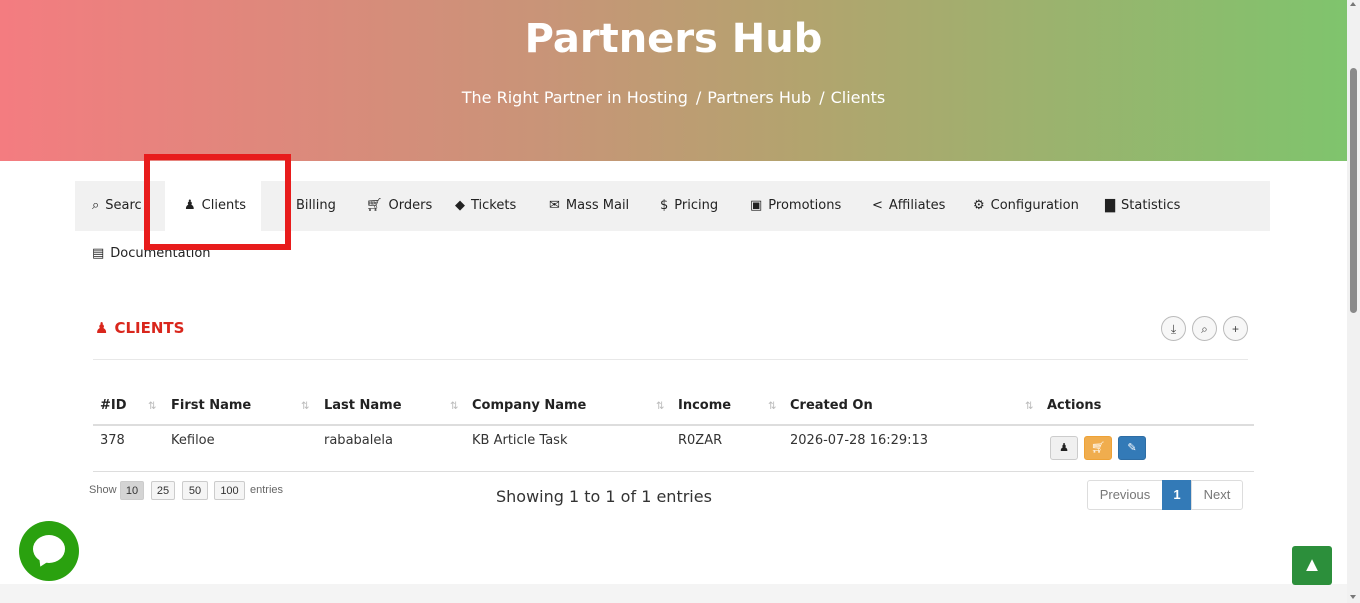 The image size is (1360, 603). Describe the element at coordinates (123, 205) in the screenshot. I see `nav-label: Searc` at that location.